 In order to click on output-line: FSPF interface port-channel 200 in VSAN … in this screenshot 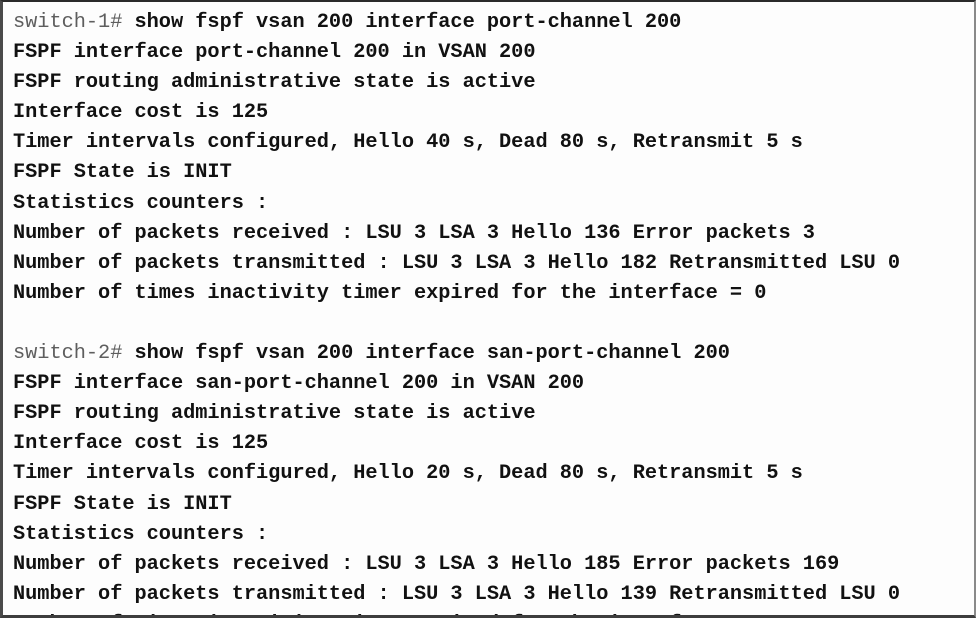, I will do `click(274, 53)`.